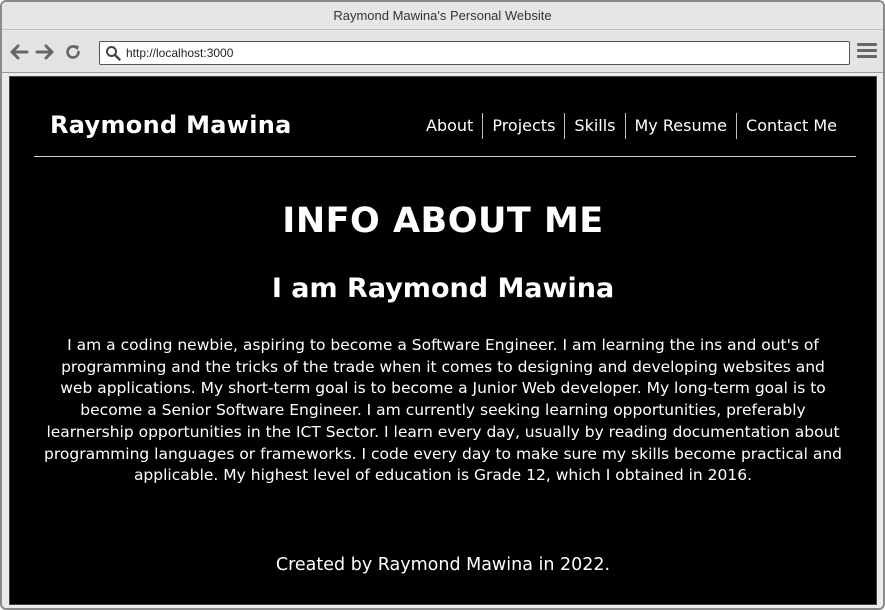 Image resolution: width=885 pixels, height=610 pixels. Describe the element at coordinates (474, 53) in the screenshot. I see `address-bar: http://localhost:3000` at that location.